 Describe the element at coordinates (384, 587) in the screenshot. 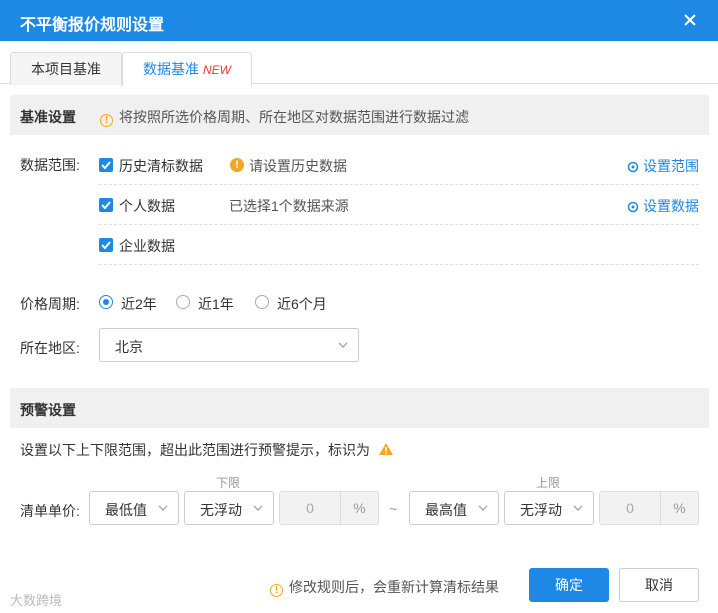

I see `footer-hint: ! 修改规则后，会重新计算清标结果` at that location.